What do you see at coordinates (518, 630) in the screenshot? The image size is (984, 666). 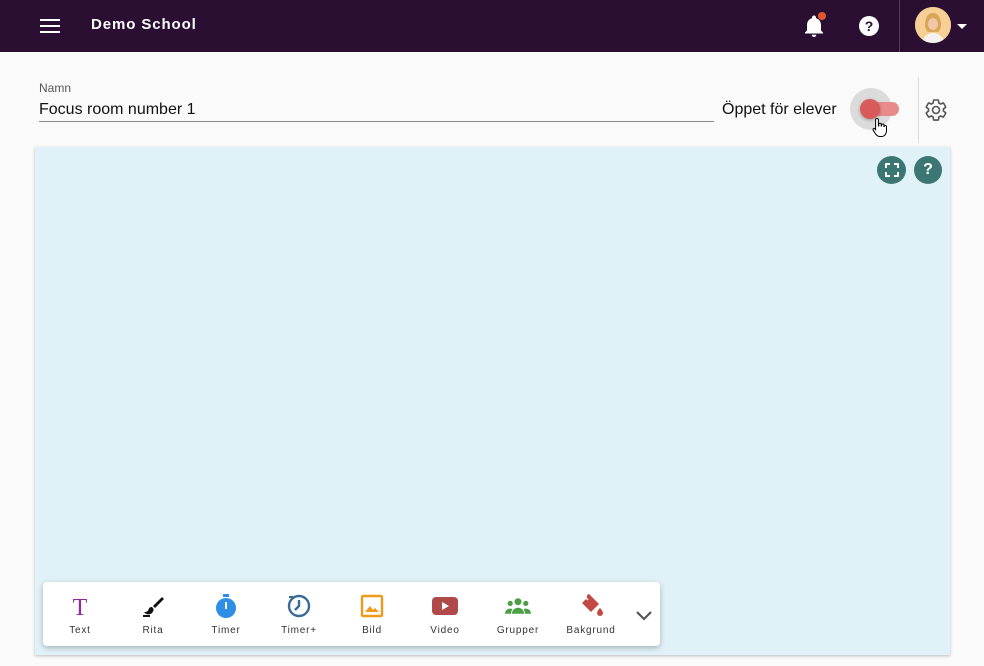 I see `tool-label: Grupper` at bounding box center [518, 630].